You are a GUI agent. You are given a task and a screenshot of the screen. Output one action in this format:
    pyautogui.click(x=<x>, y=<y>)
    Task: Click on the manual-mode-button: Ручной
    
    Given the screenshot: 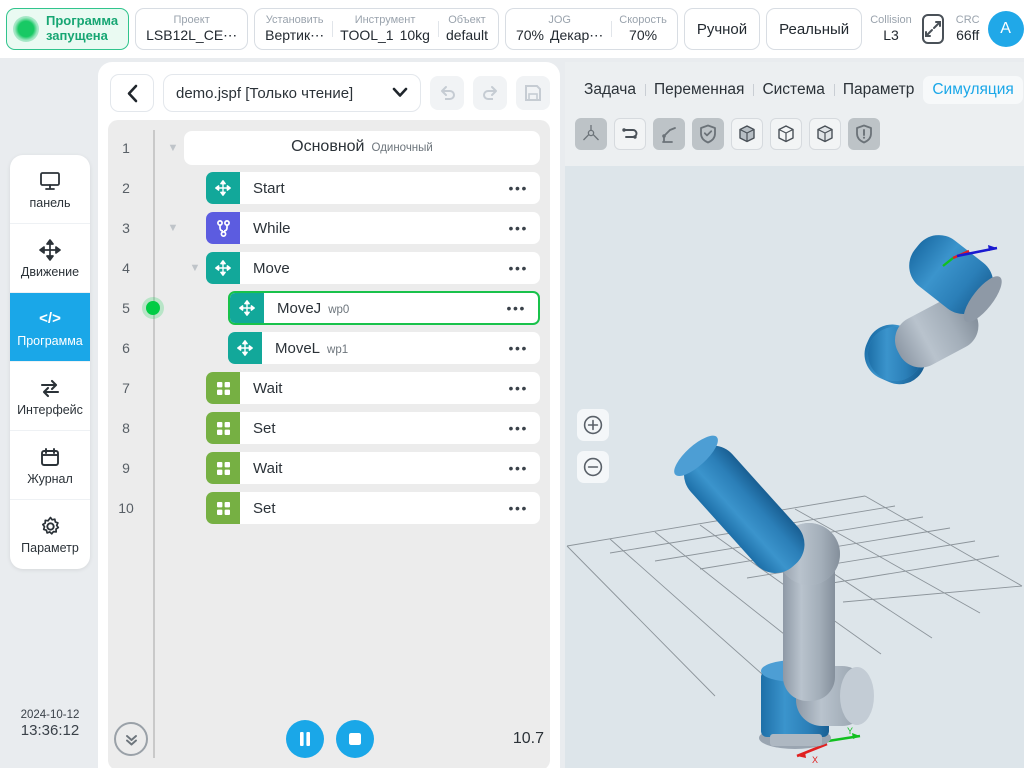 What is the action you would take?
    pyautogui.click(x=722, y=29)
    